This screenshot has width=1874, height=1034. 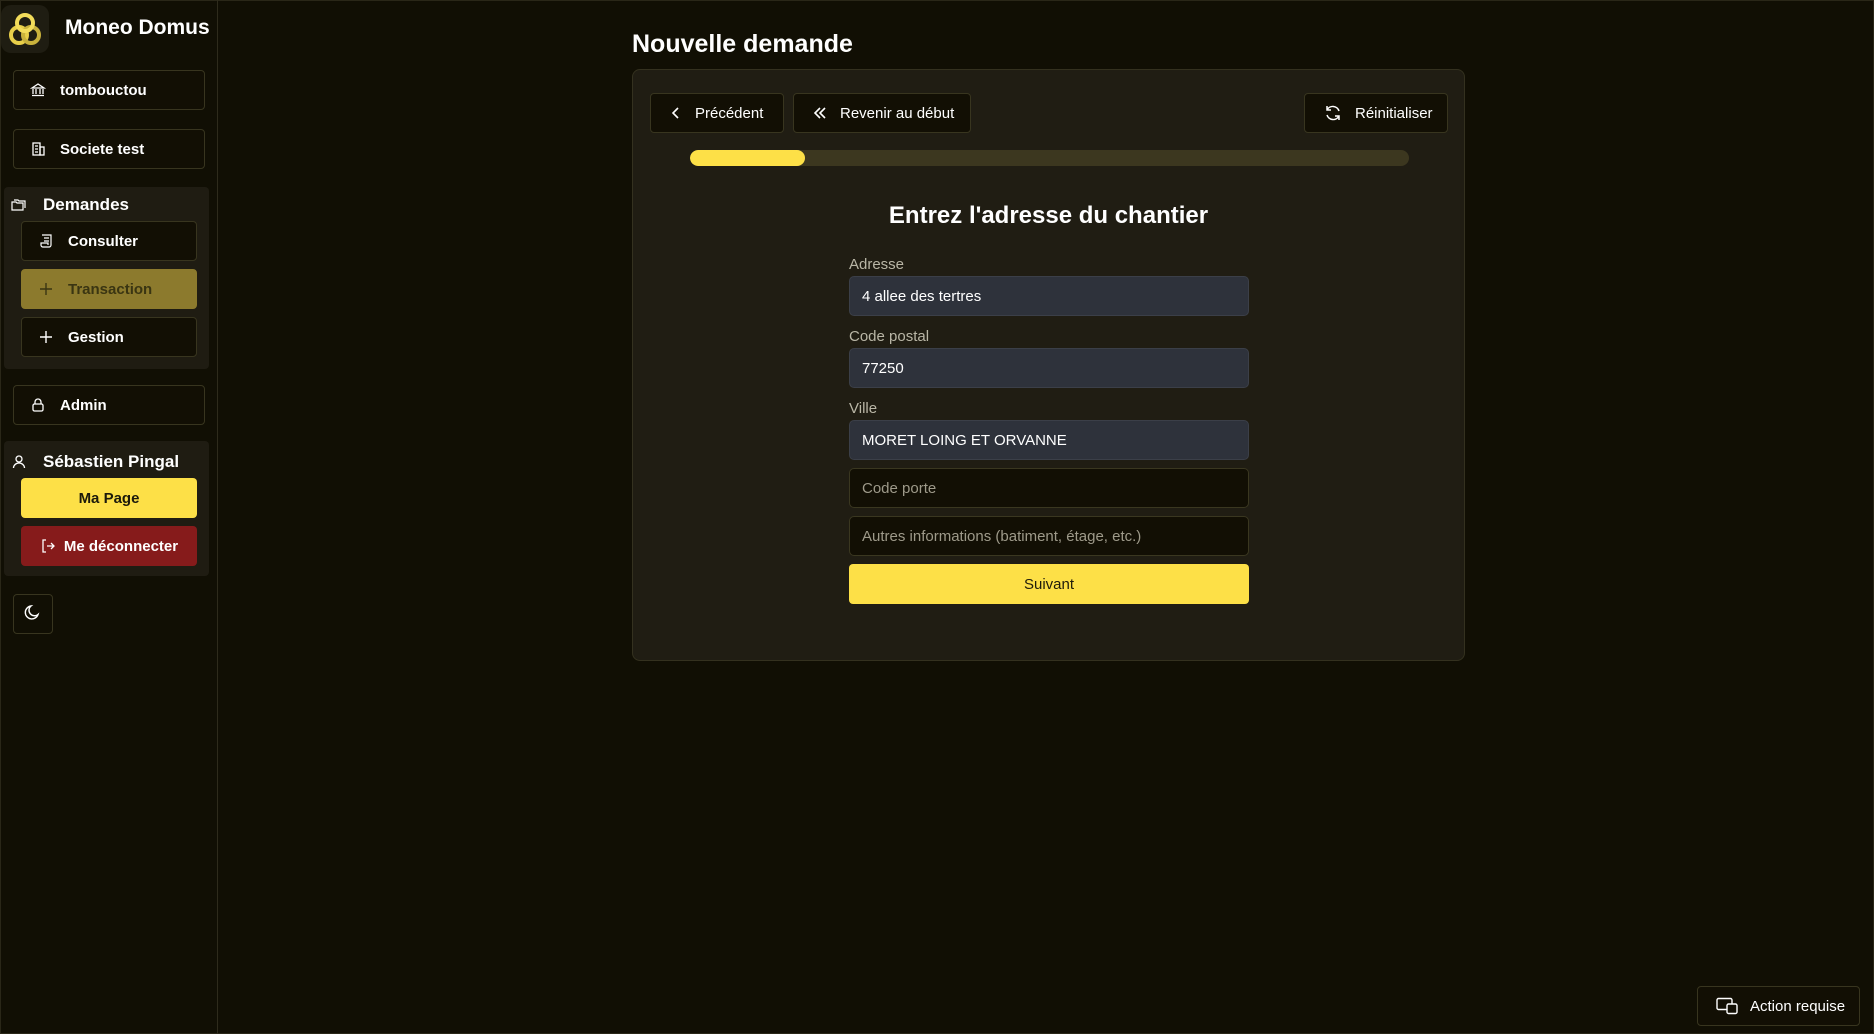 I want to click on next-button: Suivant, so click(x=1049, y=584).